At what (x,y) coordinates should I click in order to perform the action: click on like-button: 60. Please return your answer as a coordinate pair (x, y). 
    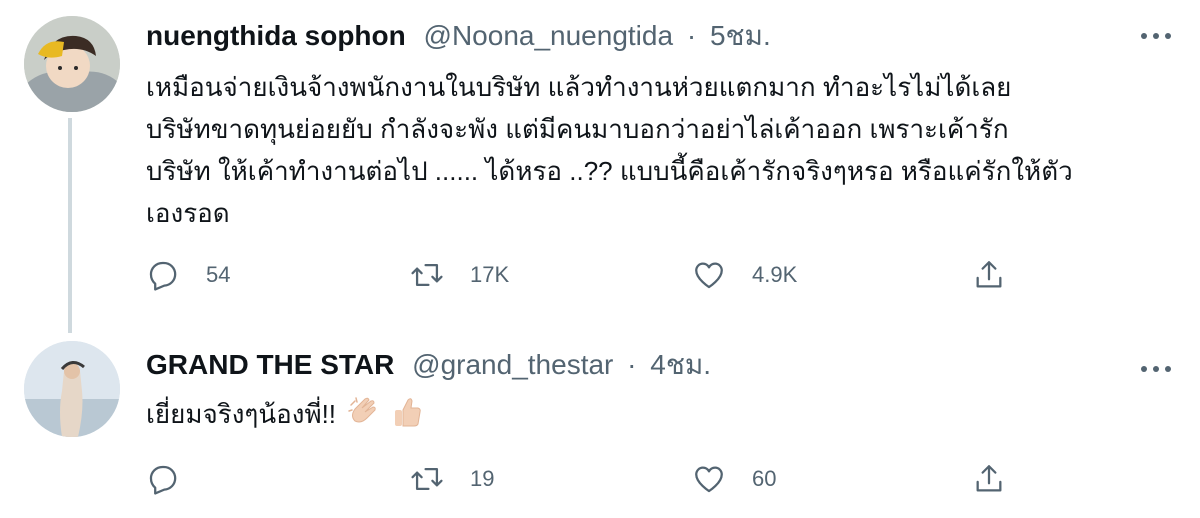
    Looking at the image, I should click on (734, 479).